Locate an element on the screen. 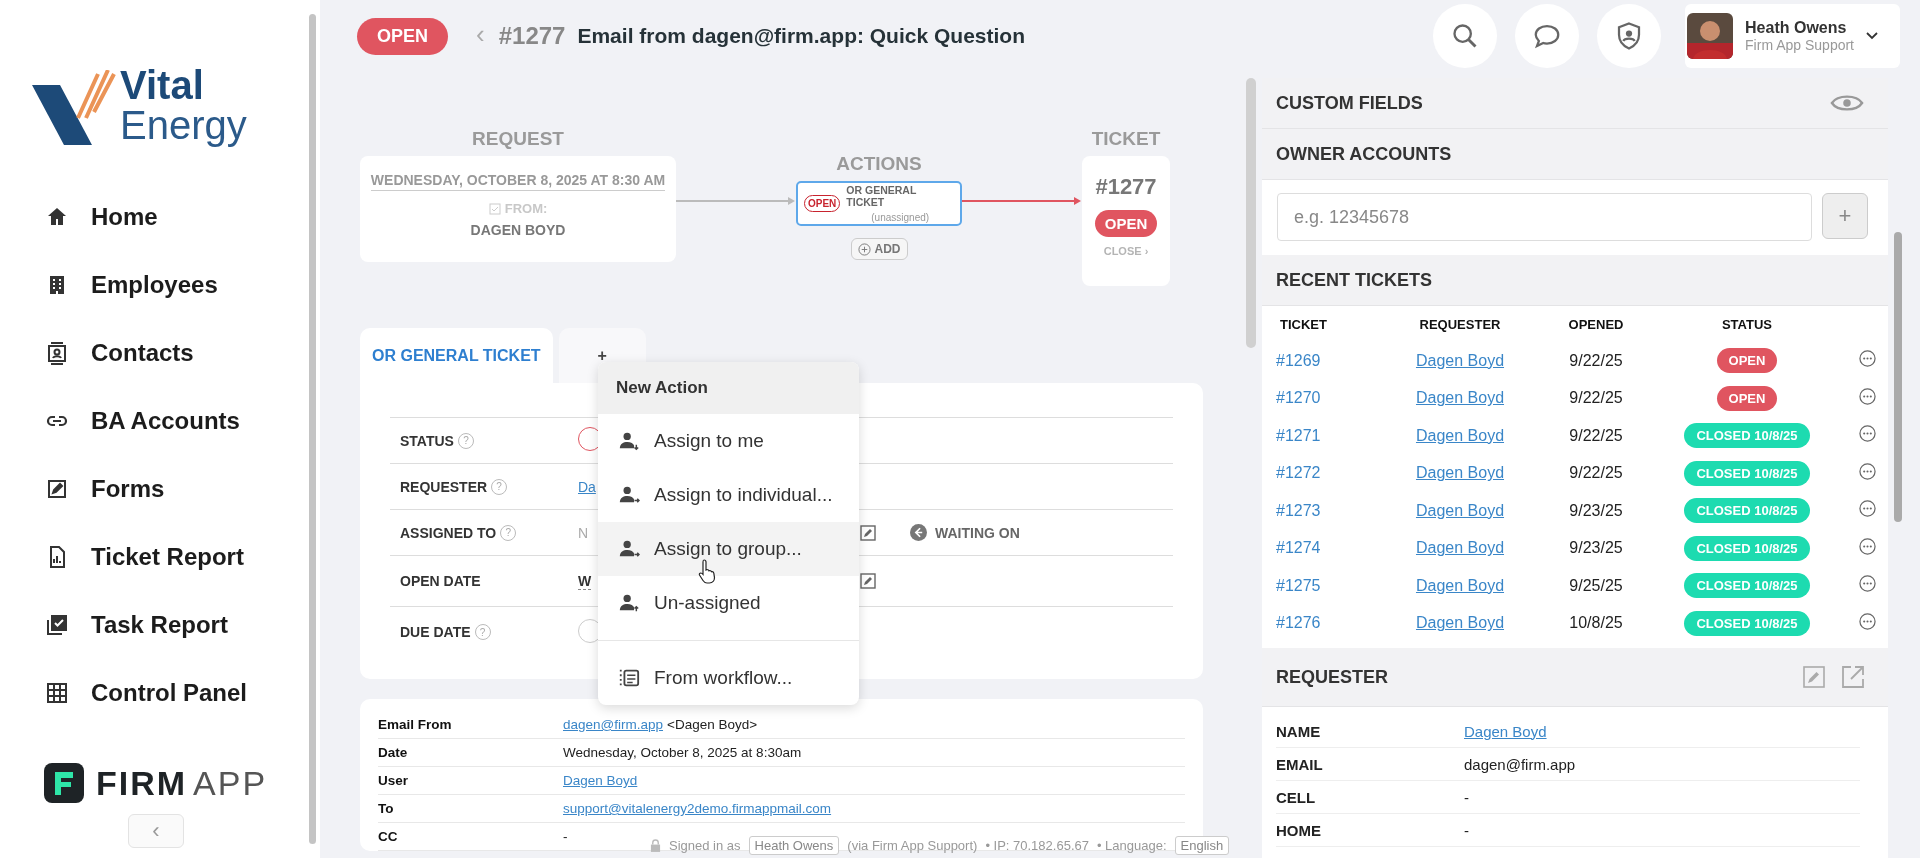 The image size is (1920, 858). contact-card-icon is located at coordinates (57, 353).